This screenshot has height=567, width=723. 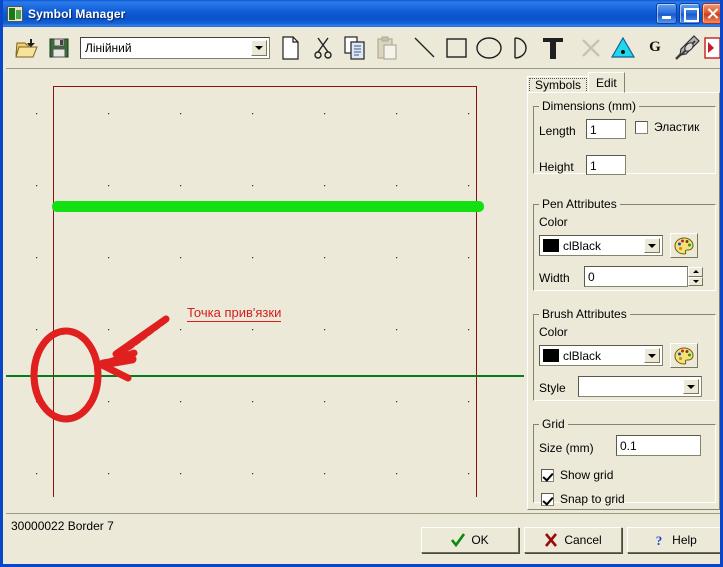 What do you see at coordinates (551, 245) in the screenshot?
I see `pen-color-swatch` at bounding box center [551, 245].